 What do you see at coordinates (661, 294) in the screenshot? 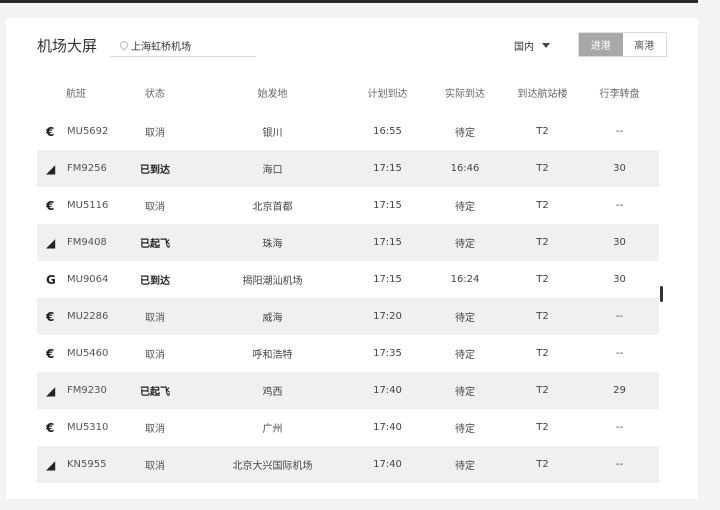
I see `scrollbar` at bounding box center [661, 294].